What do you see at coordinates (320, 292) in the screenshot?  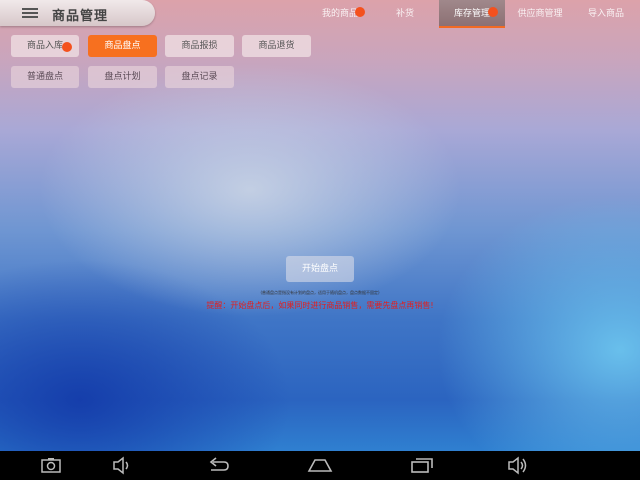 I see `stocktake-note: (普通盘点是指没有计划的盘点，适用于随机盘点，盘点数据不固定)` at bounding box center [320, 292].